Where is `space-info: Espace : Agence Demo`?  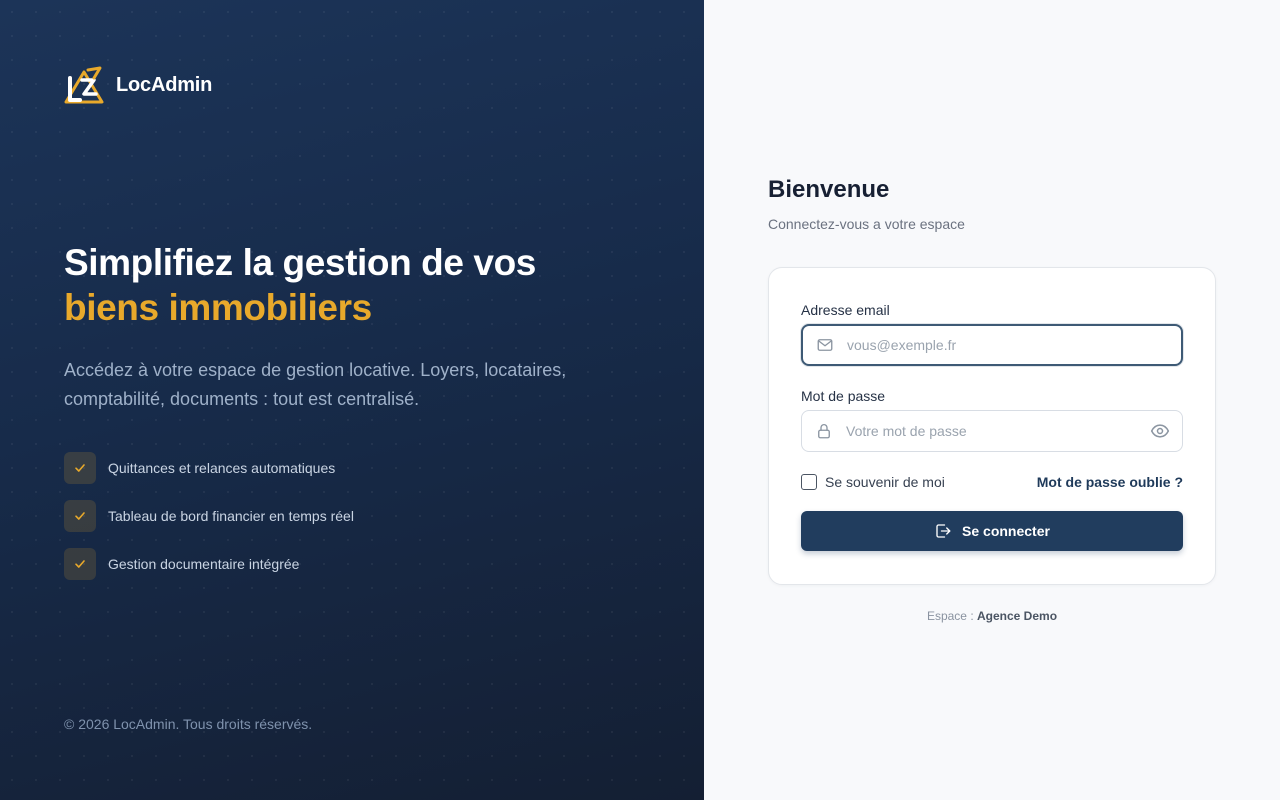 space-info: Espace : Agence Demo is located at coordinates (992, 616).